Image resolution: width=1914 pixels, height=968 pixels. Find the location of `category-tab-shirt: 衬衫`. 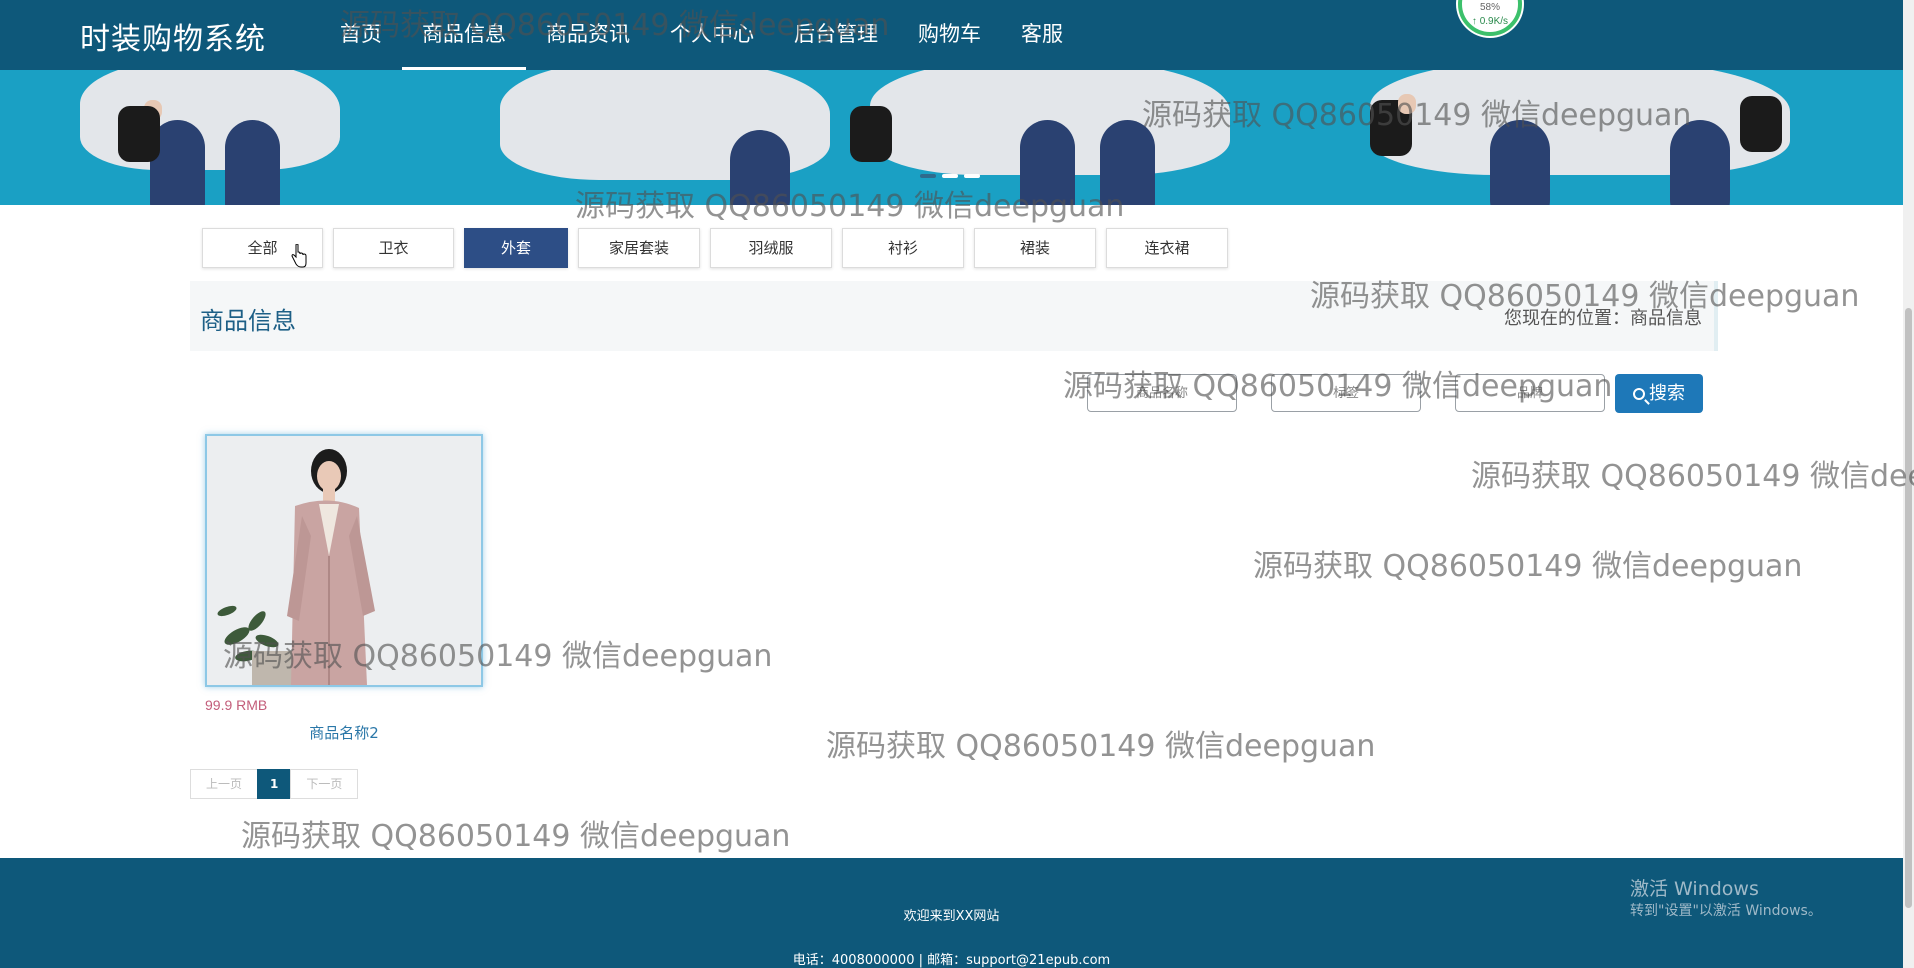

category-tab-shirt: 衬衫 is located at coordinates (903, 248).